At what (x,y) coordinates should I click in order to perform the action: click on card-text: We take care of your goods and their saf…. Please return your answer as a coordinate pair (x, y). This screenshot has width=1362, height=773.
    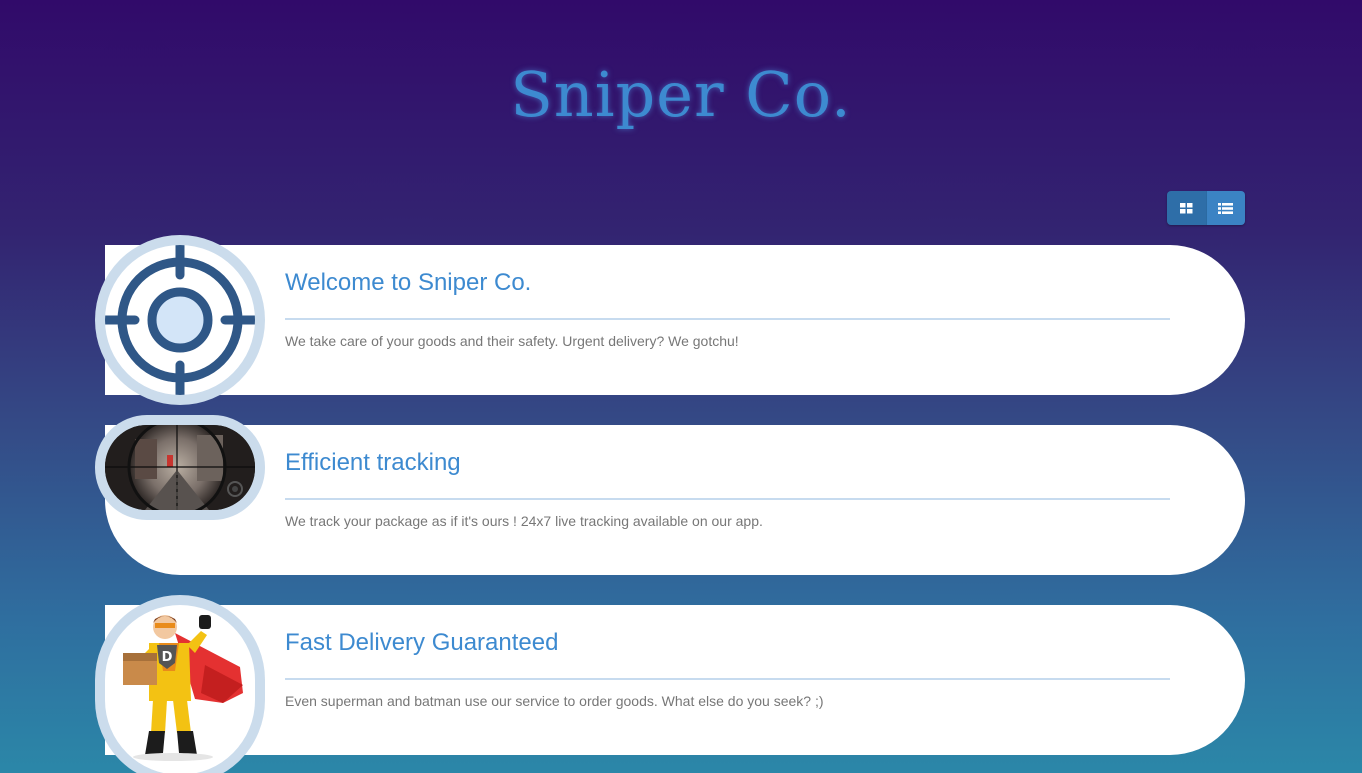
    Looking at the image, I should click on (512, 341).